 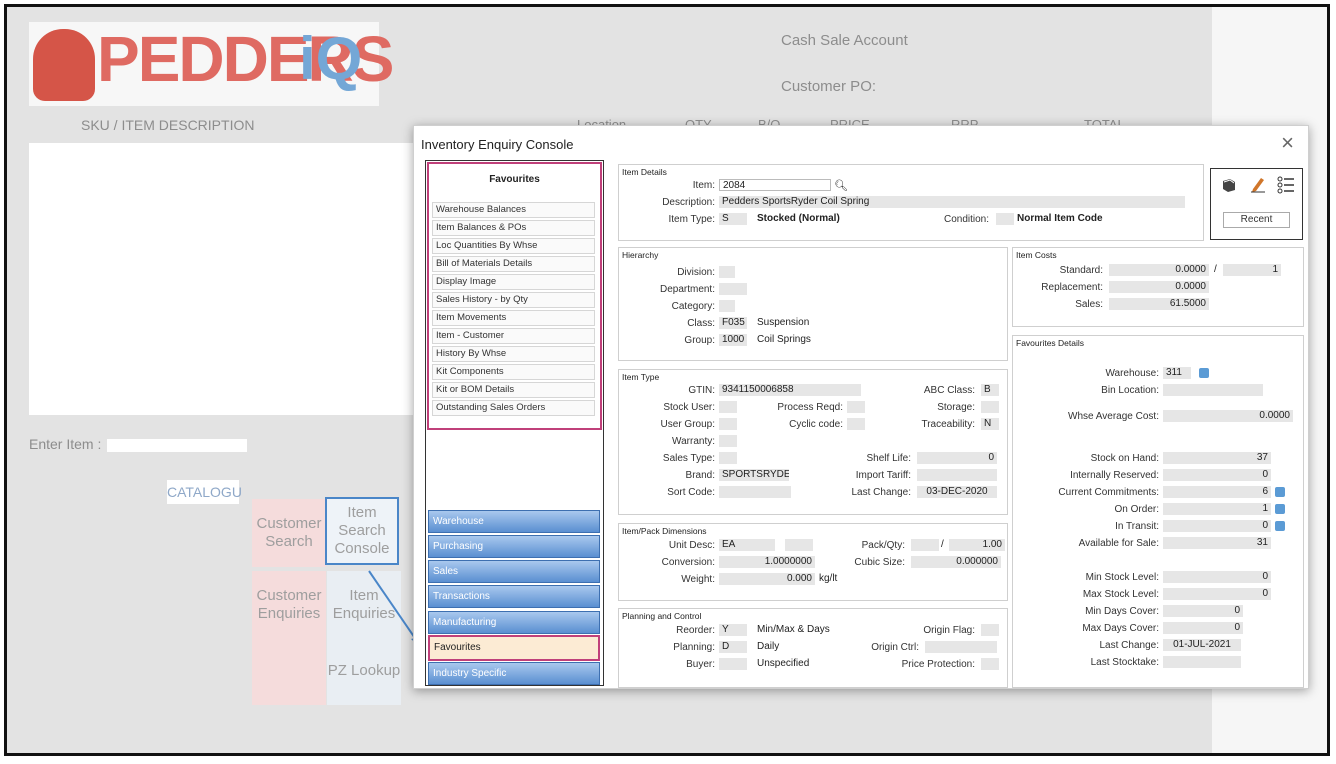 What do you see at coordinates (1159, 270) in the screenshot?
I see `standard-field: 0.0000` at bounding box center [1159, 270].